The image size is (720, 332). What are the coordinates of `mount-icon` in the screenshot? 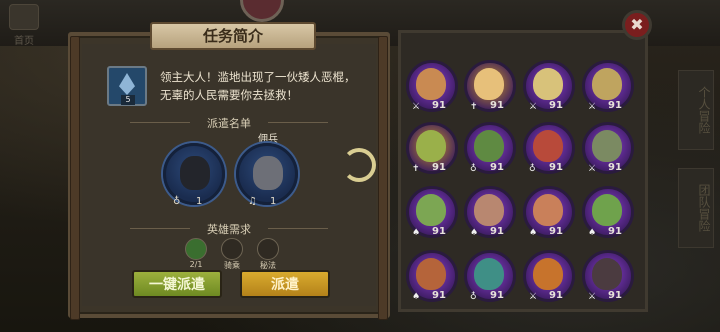 It's located at (232, 249).